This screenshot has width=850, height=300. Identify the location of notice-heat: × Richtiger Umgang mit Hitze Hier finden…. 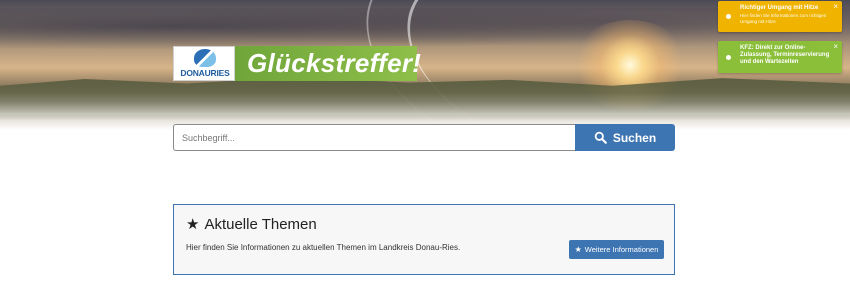
(780, 16).